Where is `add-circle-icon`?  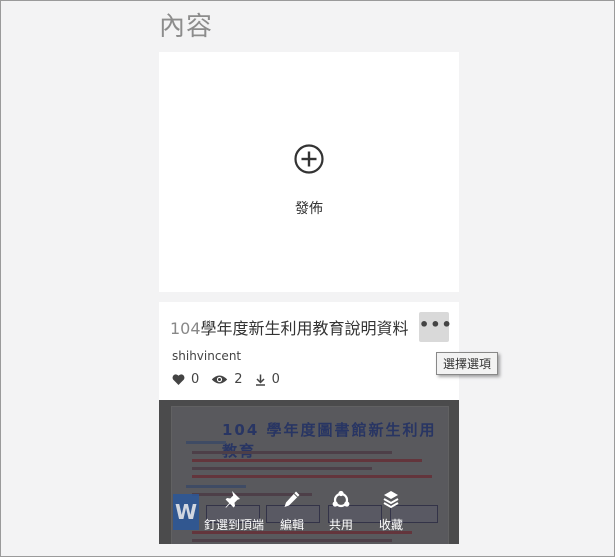 add-circle-icon is located at coordinates (309, 161).